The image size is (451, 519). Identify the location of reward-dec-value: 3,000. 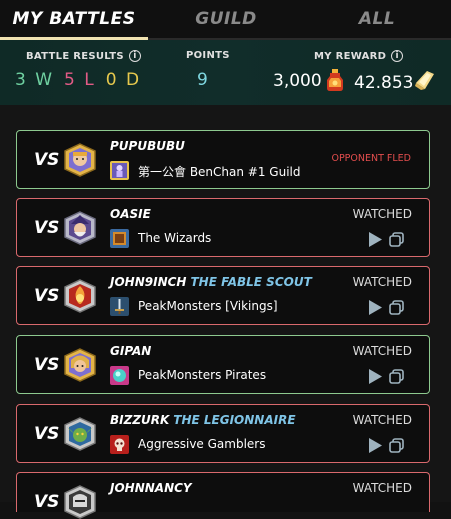
(297, 81).